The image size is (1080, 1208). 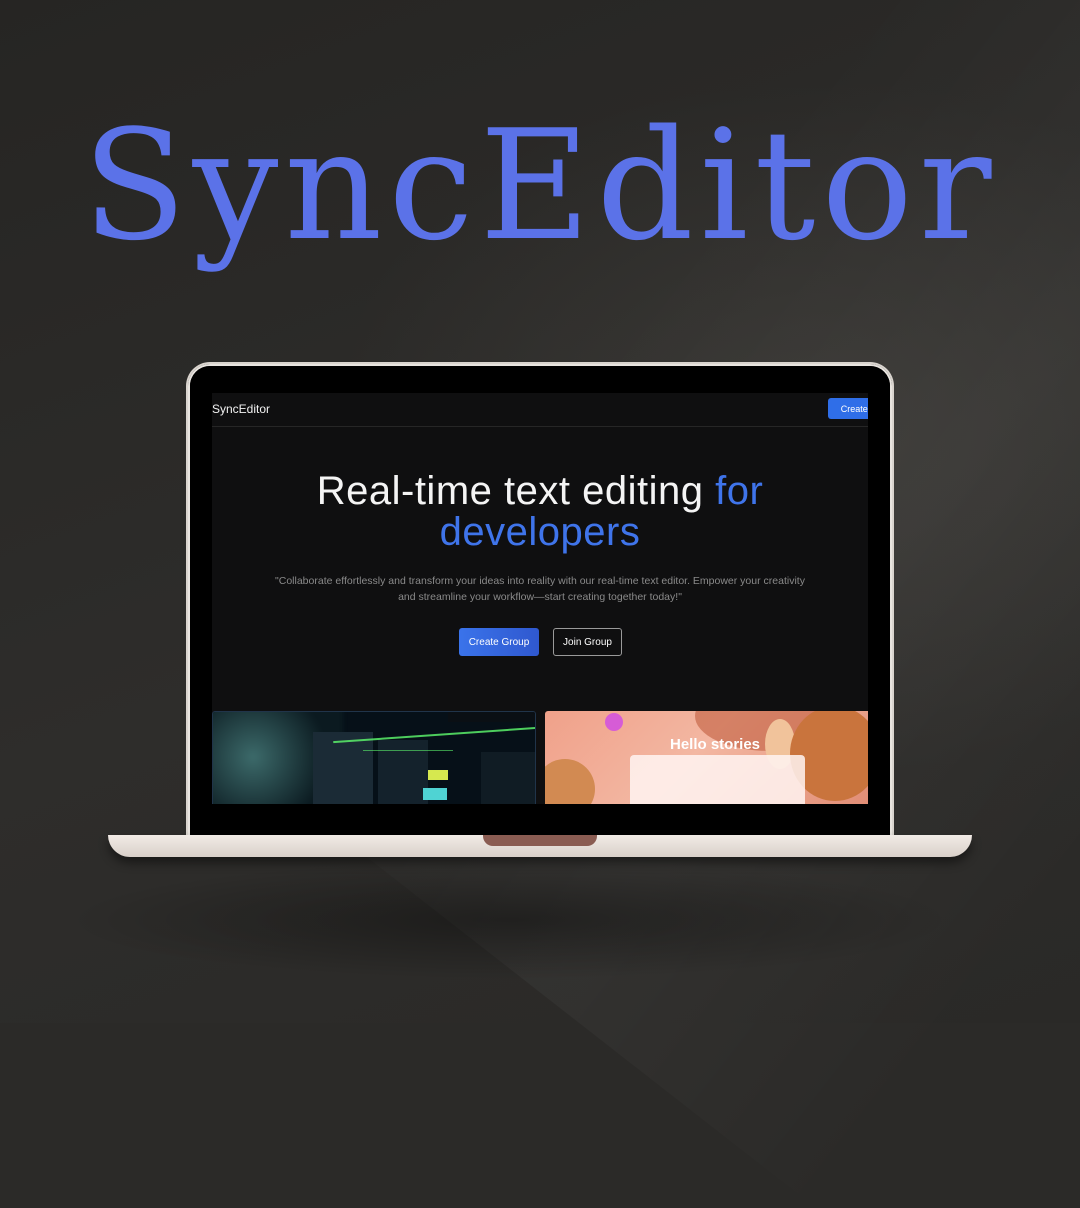 I want to click on brand-title: SyncEditor, so click(x=540, y=185).